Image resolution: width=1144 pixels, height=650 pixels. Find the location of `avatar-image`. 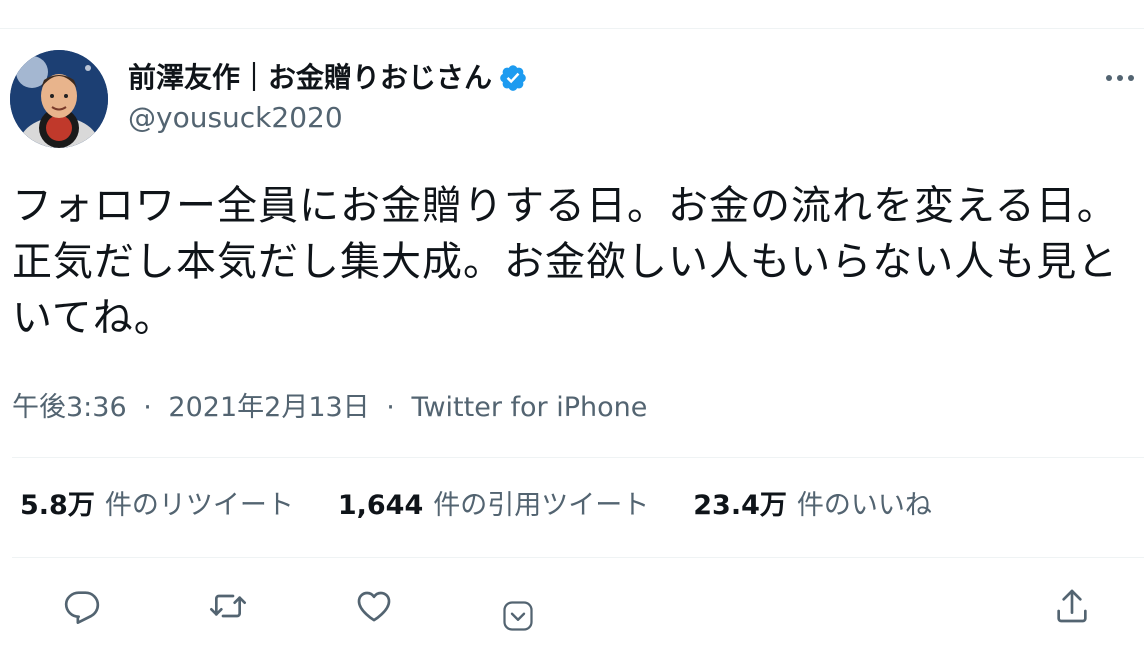

avatar-image is located at coordinates (59, 99).